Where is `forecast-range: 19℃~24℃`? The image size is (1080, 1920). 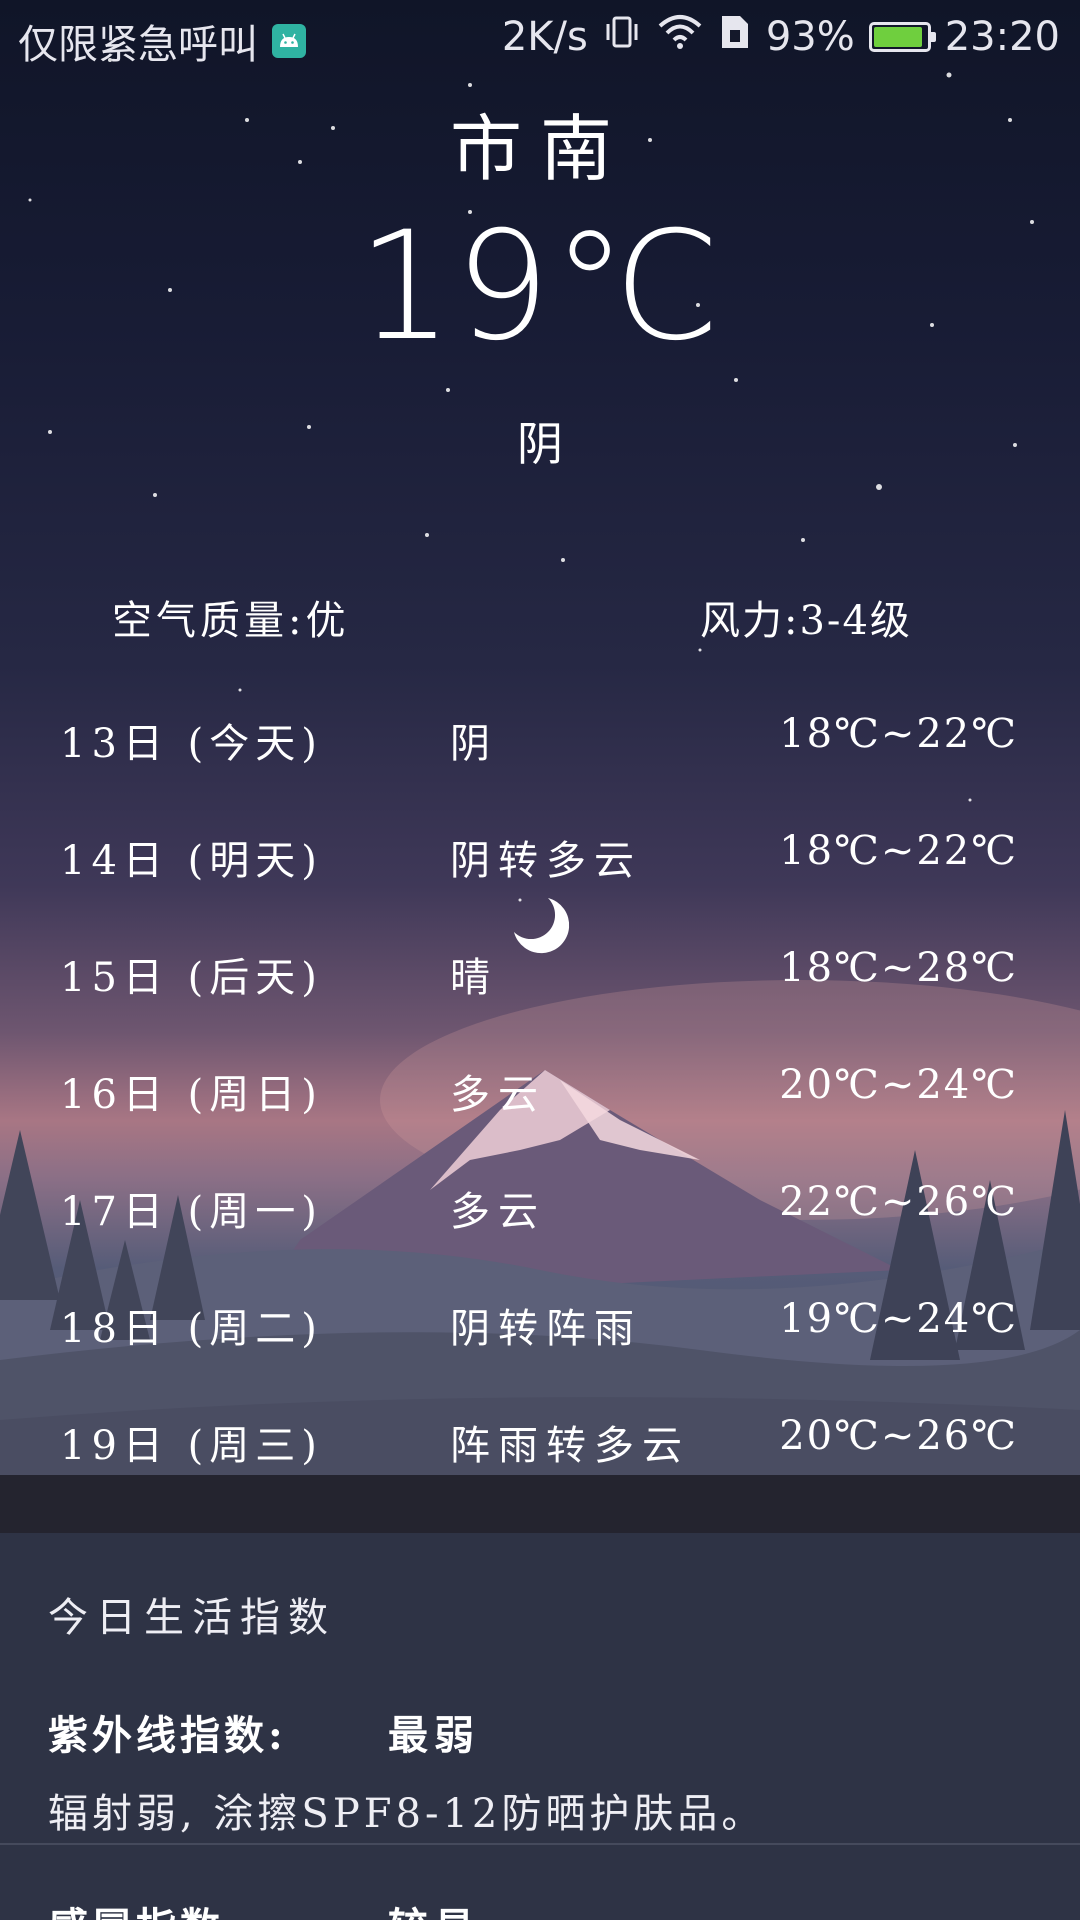
forecast-range: 19℃~24℃ is located at coordinates (898, 1319).